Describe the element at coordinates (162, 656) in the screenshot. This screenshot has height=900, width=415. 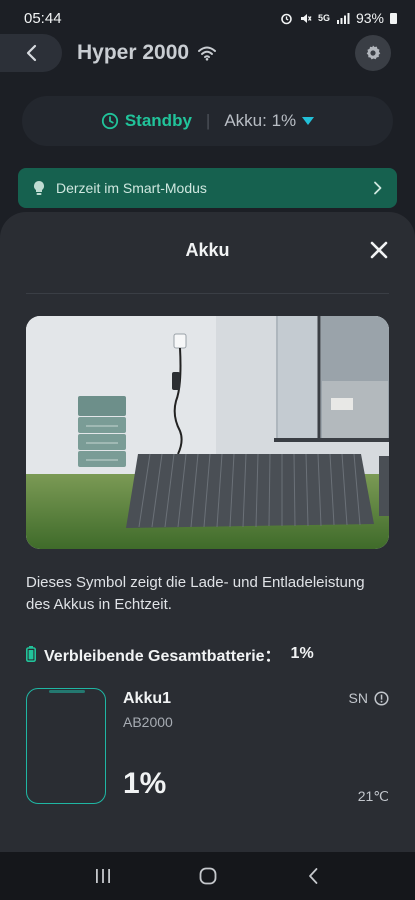
I see `total-battery-label: Verbleibende Gesamtbatterie：` at that location.